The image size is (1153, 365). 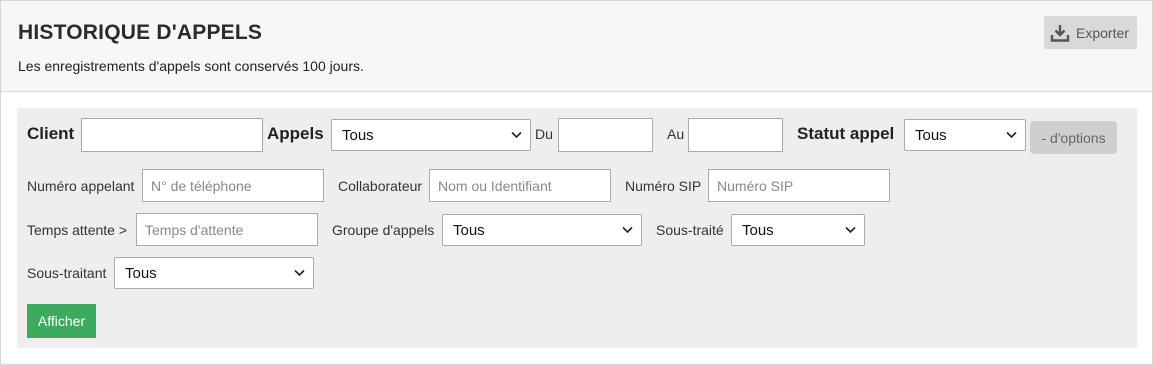 I want to click on numero-sip-label: Numéro SIP, so click(x=663, y=186).